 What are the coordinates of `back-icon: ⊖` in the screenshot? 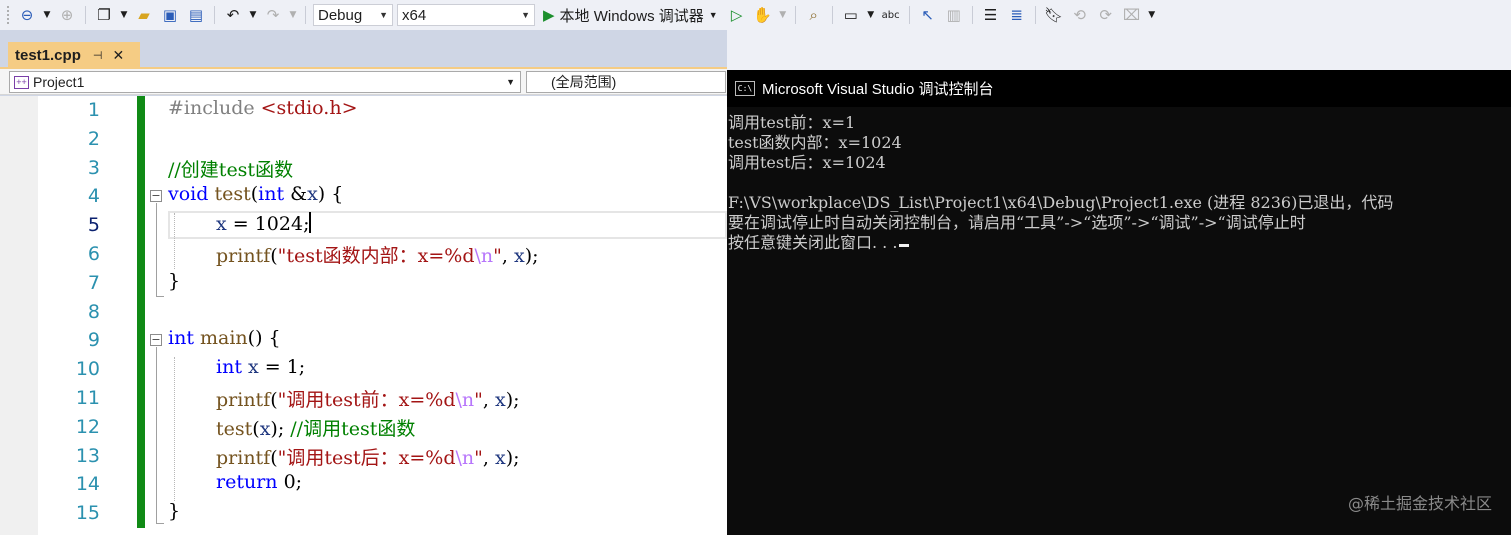 It's located at (27, 15).